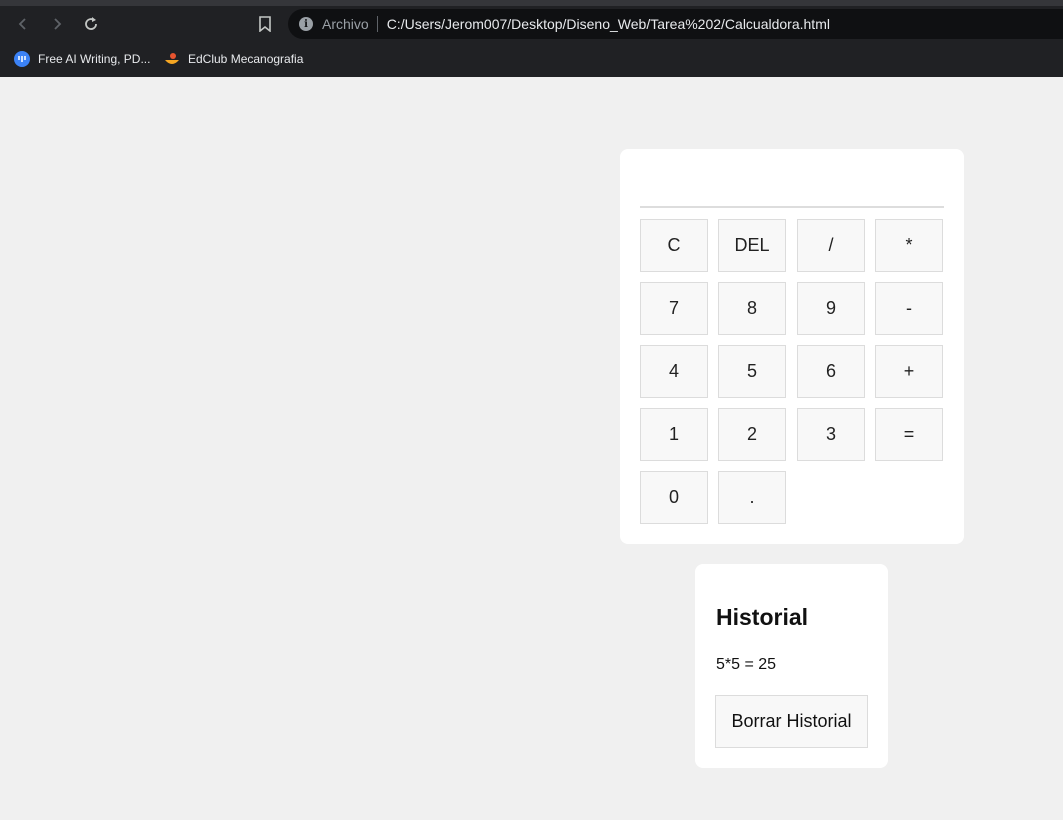  Describe the element at coordinates (762, 617) in the screenshot. I see `history-title: Historial` at that location.